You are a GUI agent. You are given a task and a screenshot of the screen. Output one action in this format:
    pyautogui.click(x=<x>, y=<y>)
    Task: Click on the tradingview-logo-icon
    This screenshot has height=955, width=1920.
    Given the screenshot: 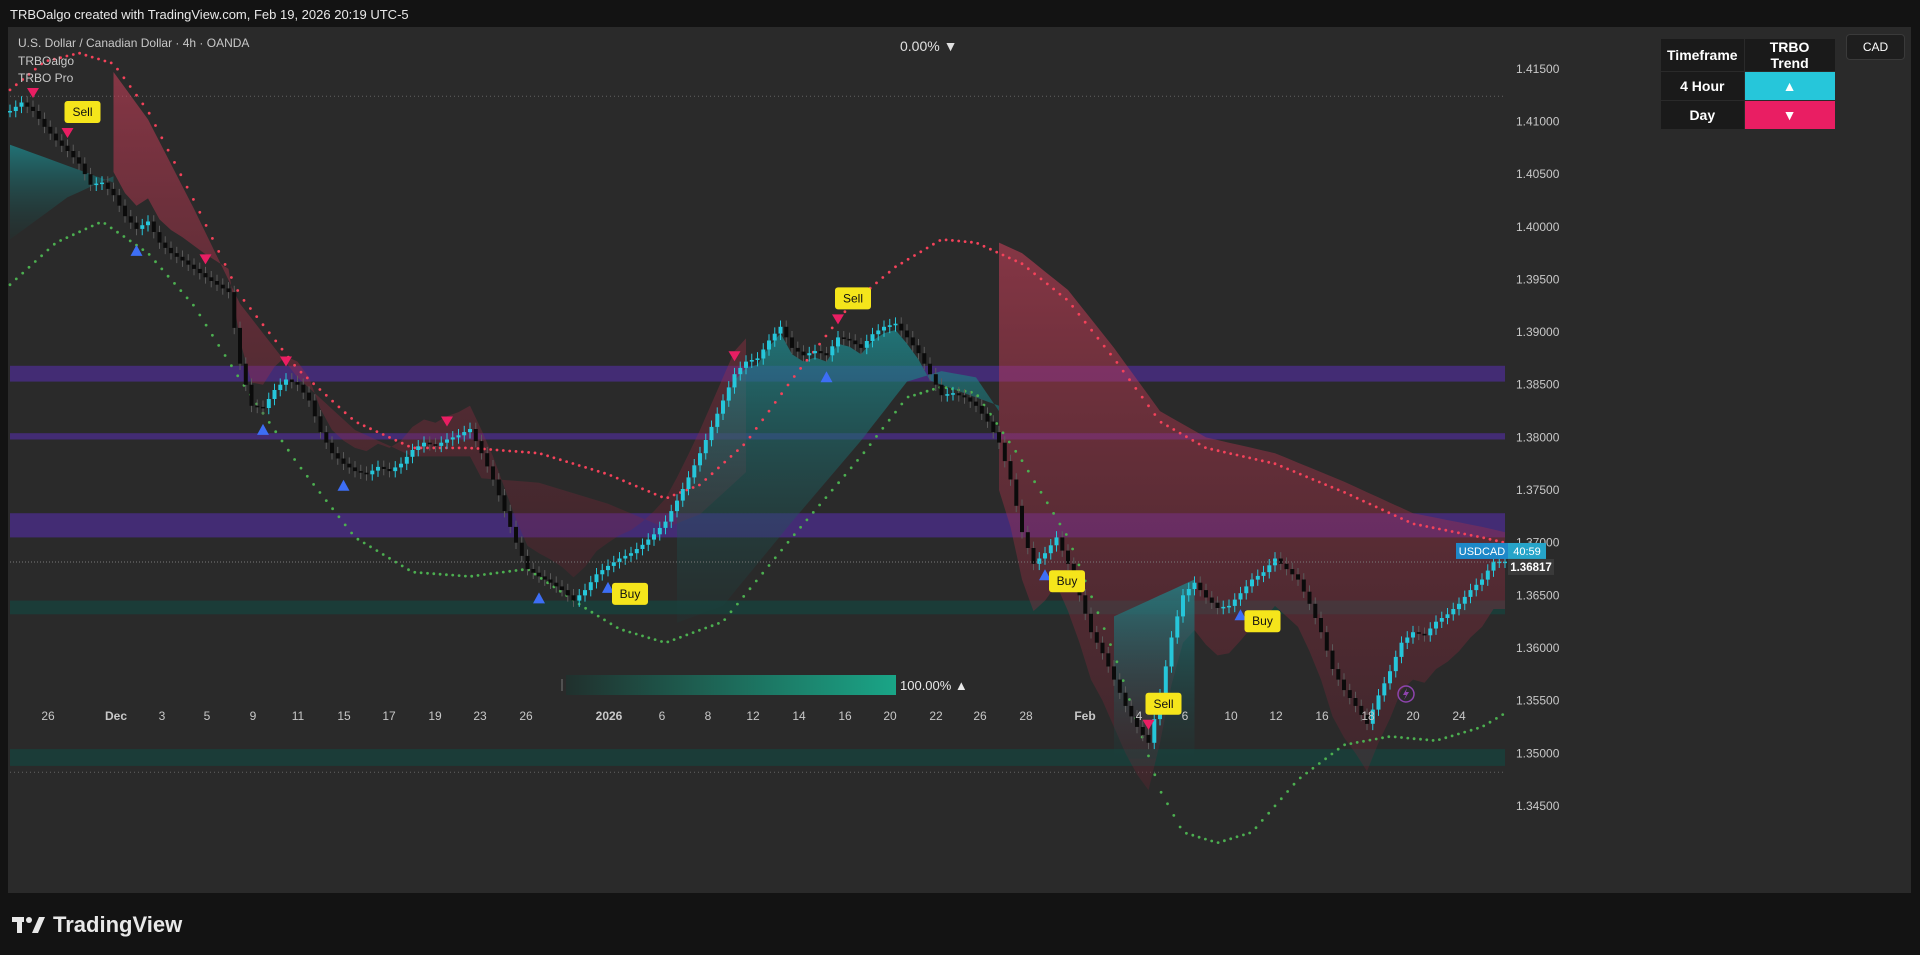 What is the action you would take?
    pyautogui.click(x=28, y=925)
    